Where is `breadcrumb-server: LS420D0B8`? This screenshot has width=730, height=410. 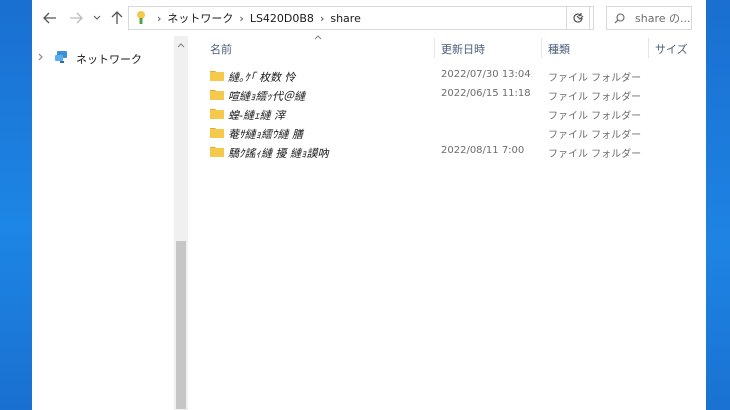
breadcrumb-server: LS420D0B8 is located at coordinates (282, 18).